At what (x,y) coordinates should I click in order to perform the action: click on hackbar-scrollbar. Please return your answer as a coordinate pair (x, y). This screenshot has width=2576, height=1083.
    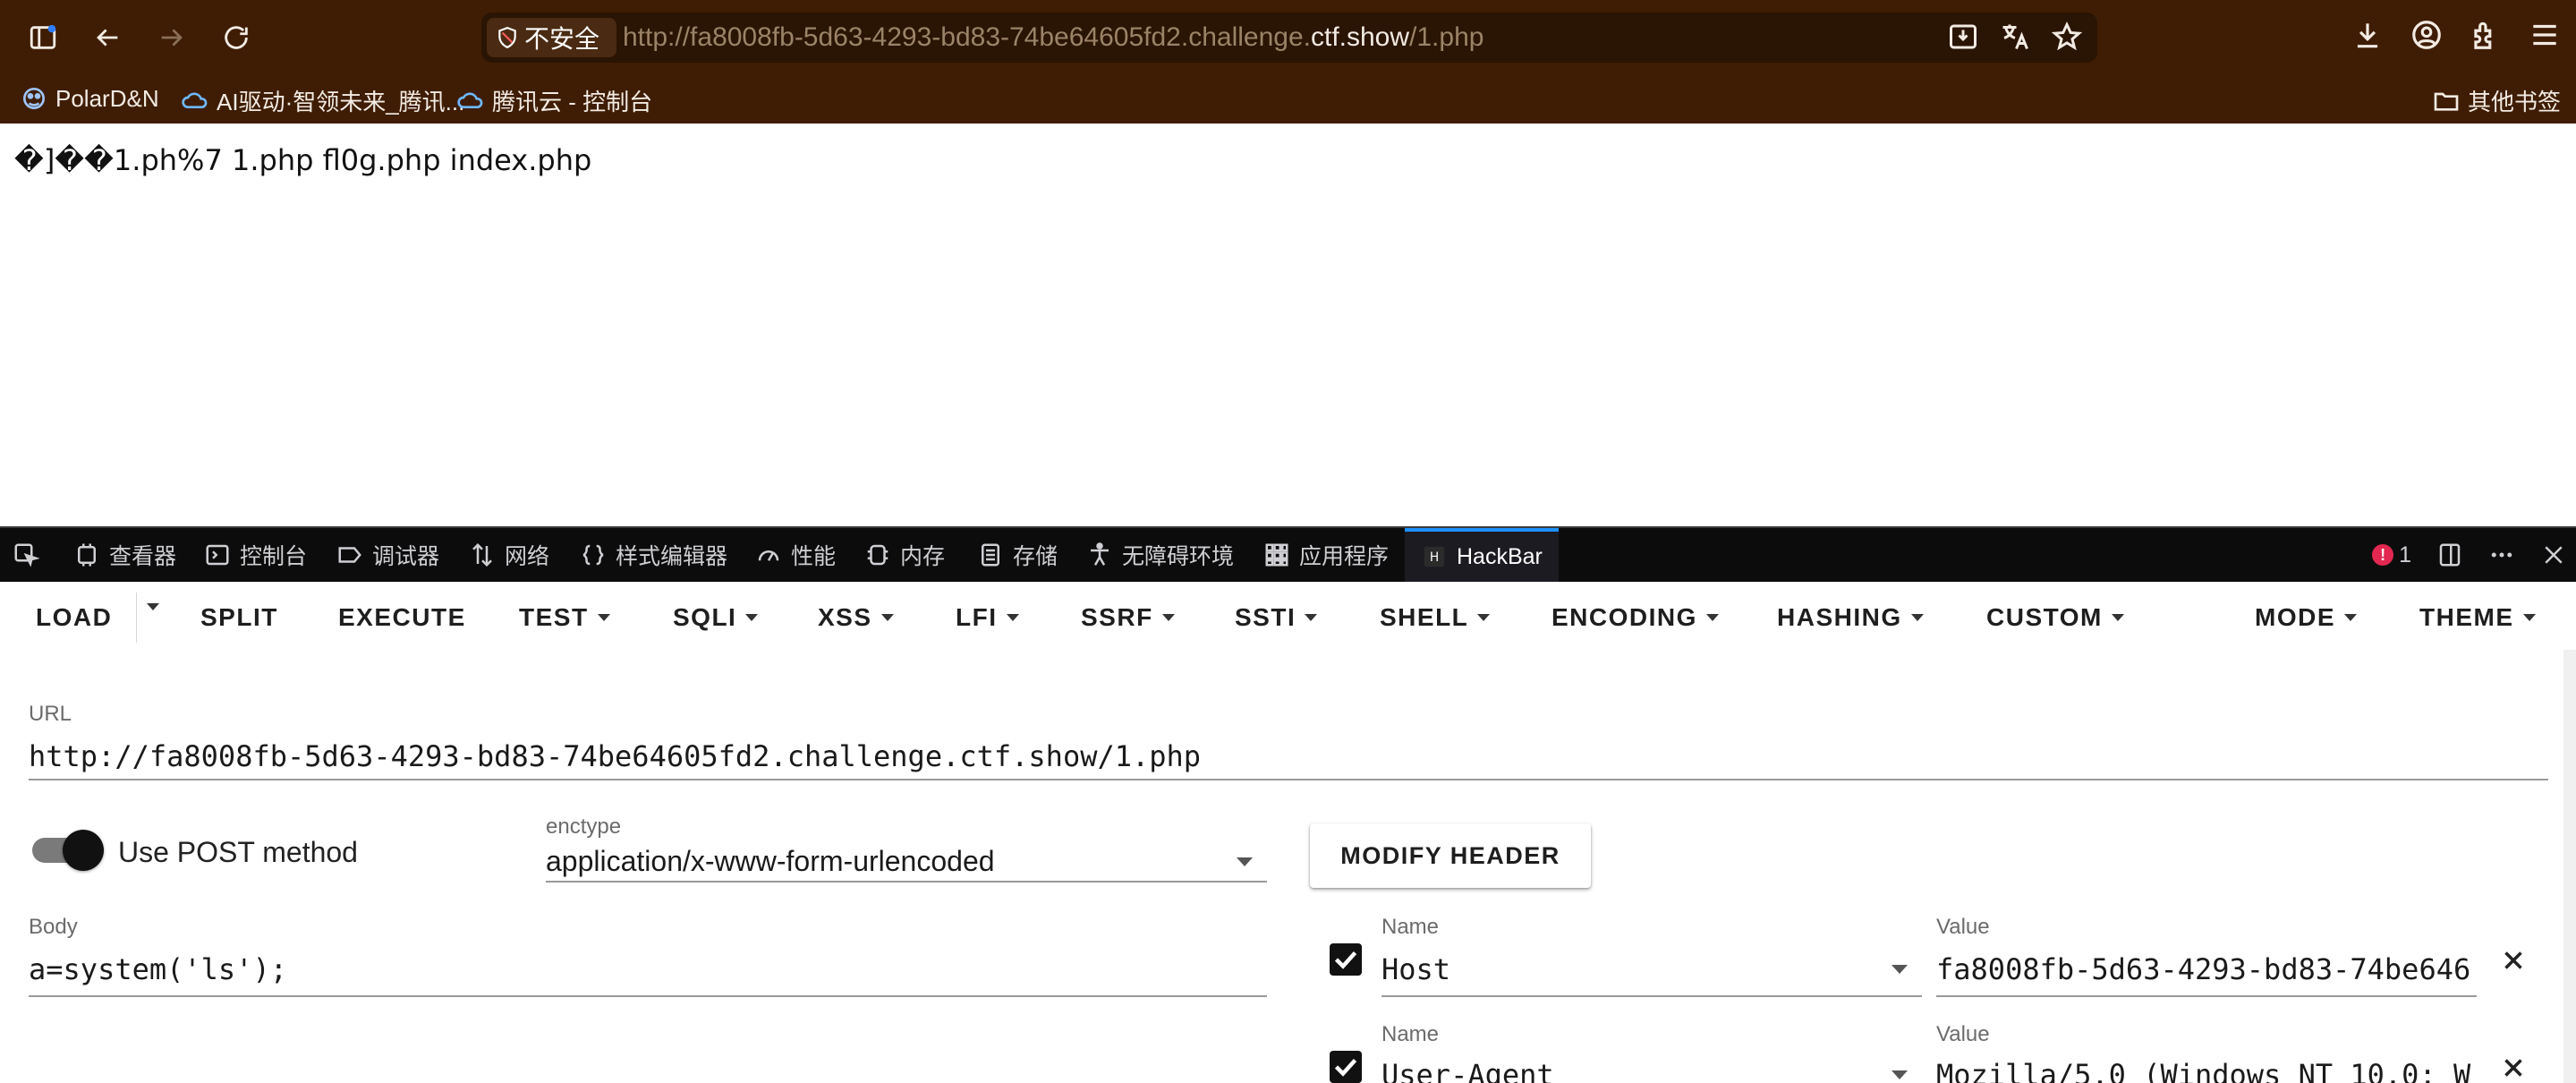
    Looking at the image, I should click on (2569, 866).